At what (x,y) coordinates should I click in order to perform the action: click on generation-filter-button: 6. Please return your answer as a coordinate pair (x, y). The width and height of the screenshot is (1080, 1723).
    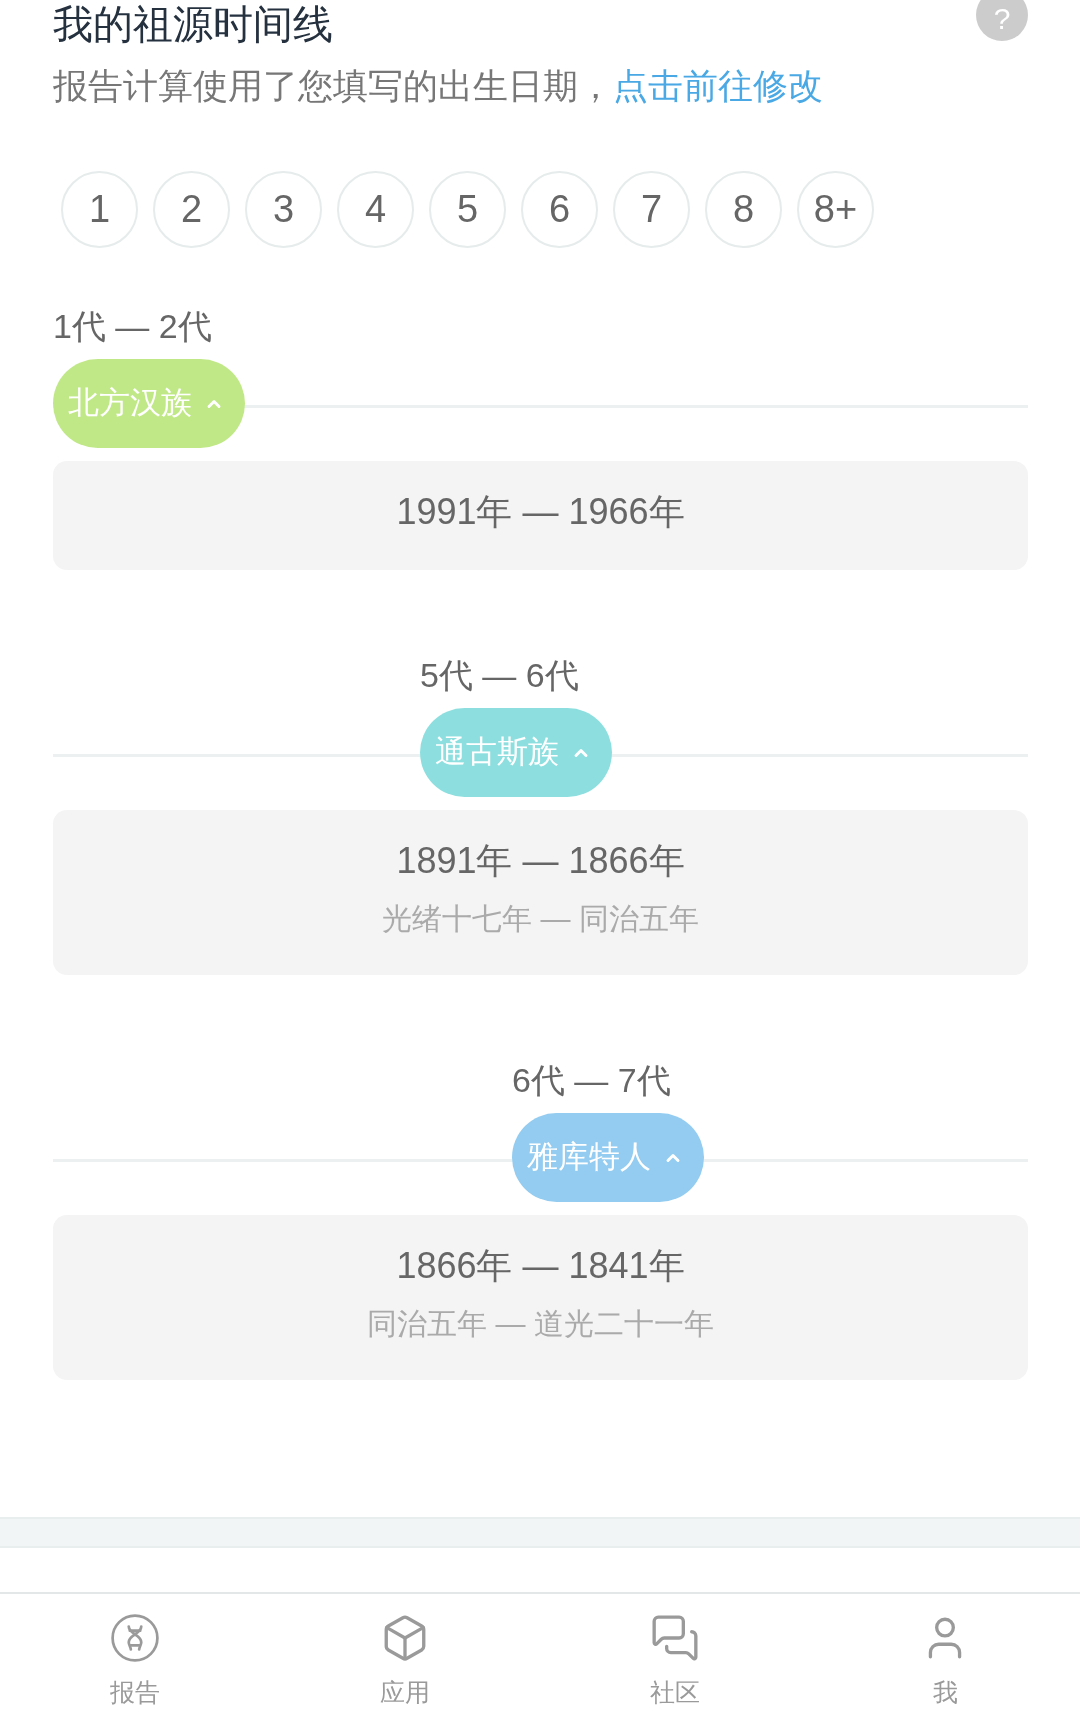
    Looking at the image, I should click on (559, 209).